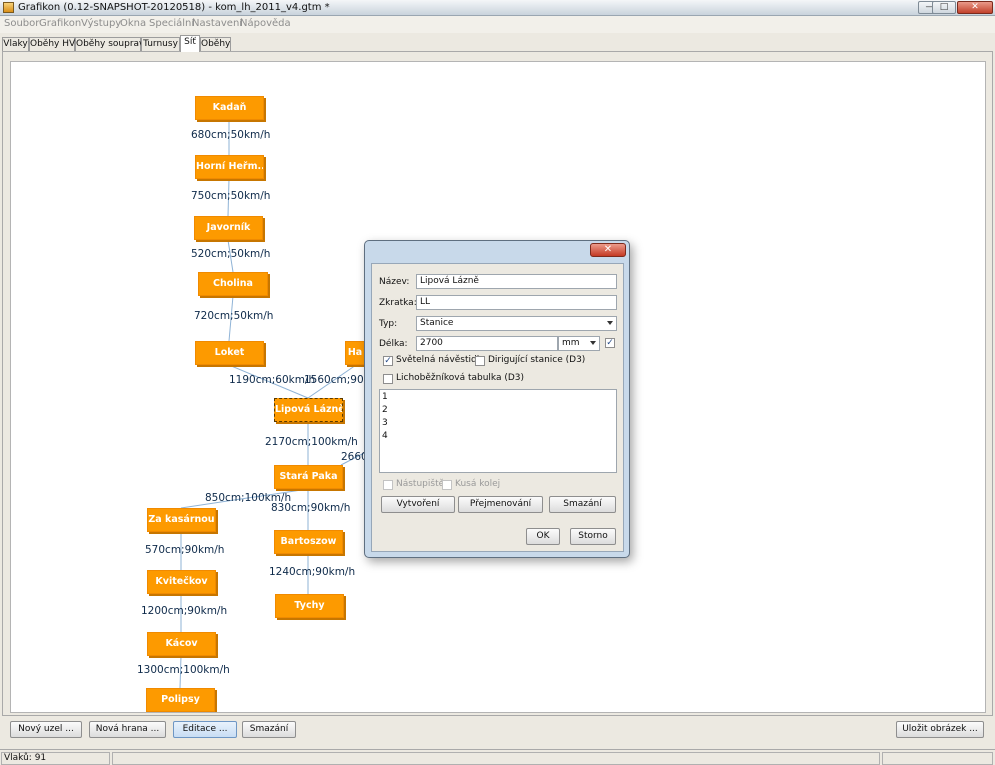 The height and width of the screenshot is (765, 995). Describe the element at coordinates (516, 302) in the screenshot. I see `abbr-field: LL` at that location.